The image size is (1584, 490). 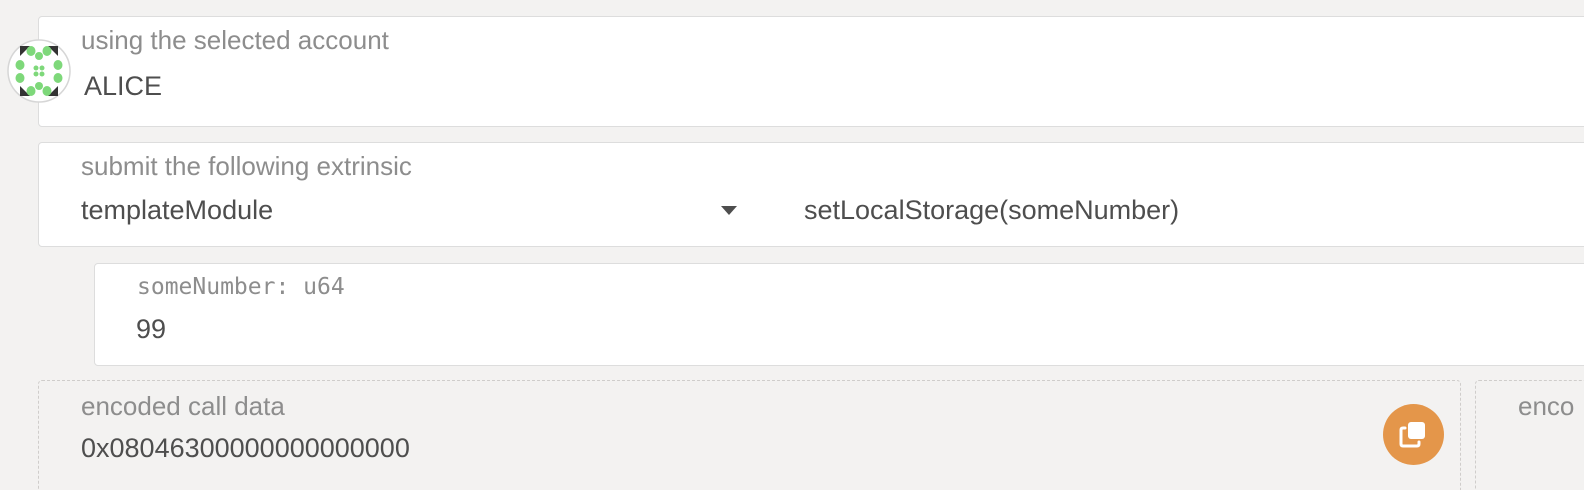 I want to click on method-value: setLocalStorage(someNumber), so click(x=992, y=210).